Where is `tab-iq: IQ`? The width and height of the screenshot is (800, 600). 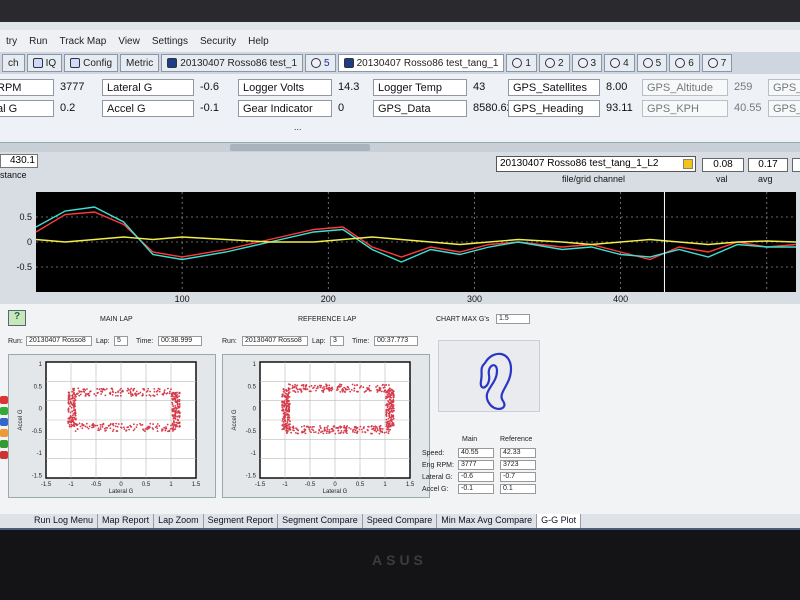
tab-iq: IQ is located at coordinates (44, 63).